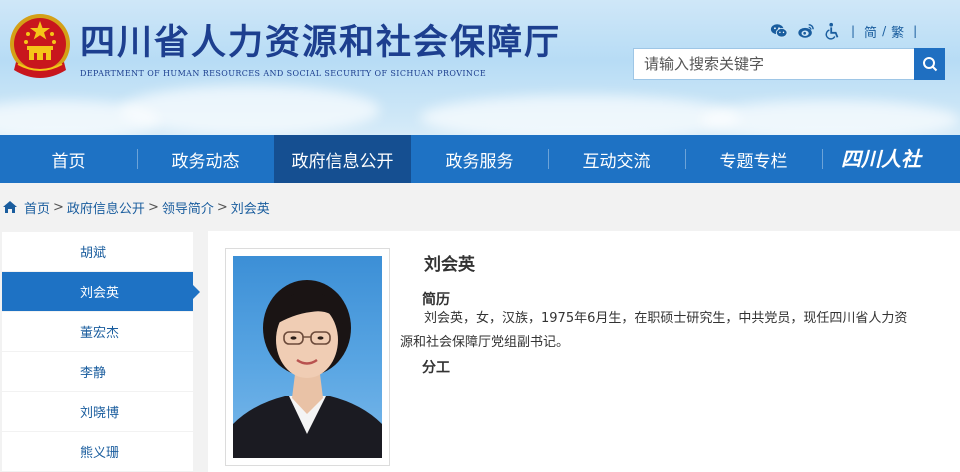  What do you see at coordinates (97, 411) in the screenshot?
I see `sidebar-item-leader: 刘晓博` at bounding box center [97, 411].